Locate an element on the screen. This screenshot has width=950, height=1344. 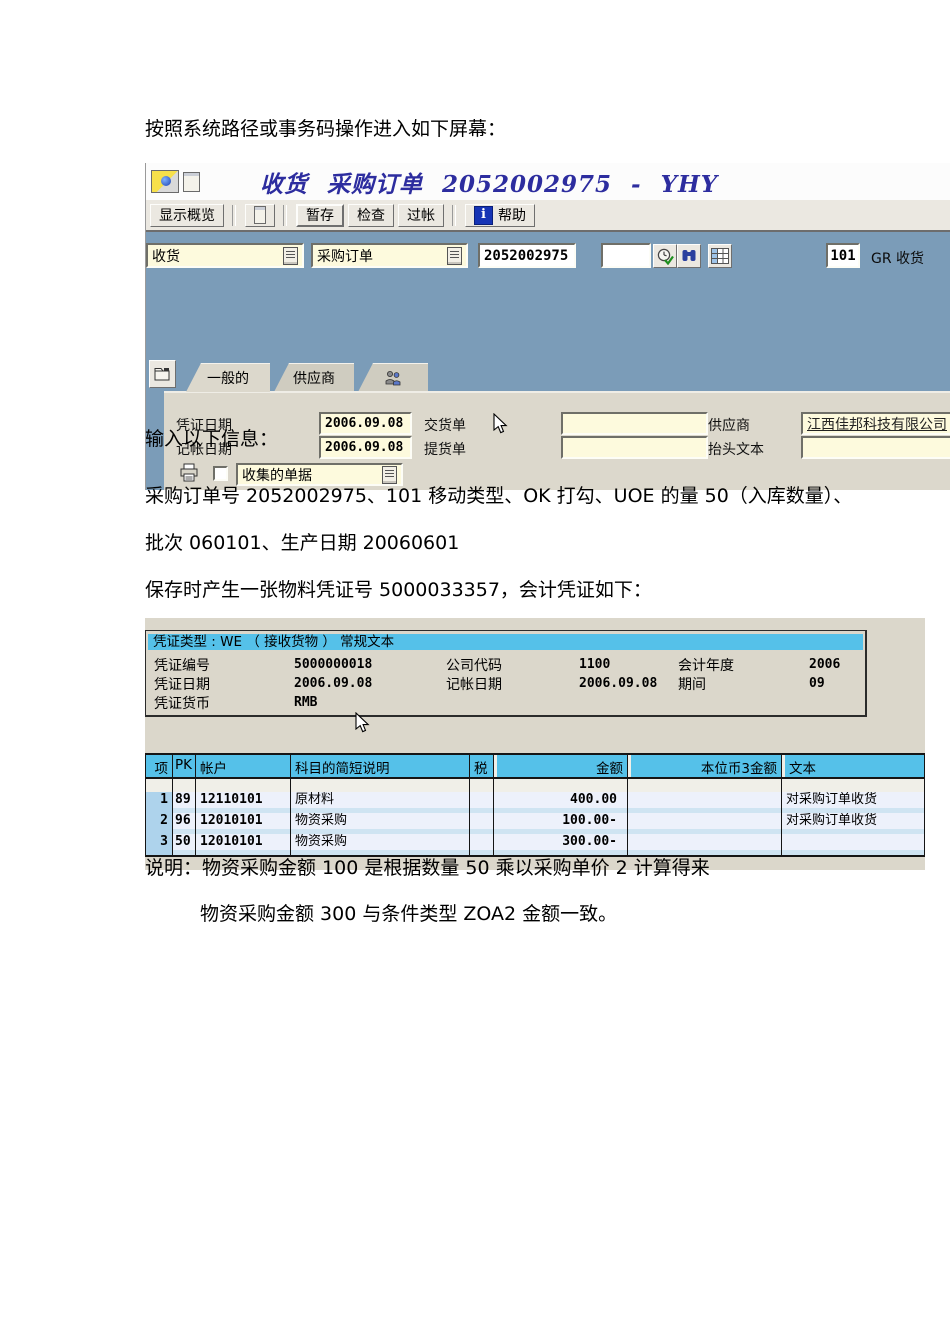
fi-text is located at coordinates (853, 844).